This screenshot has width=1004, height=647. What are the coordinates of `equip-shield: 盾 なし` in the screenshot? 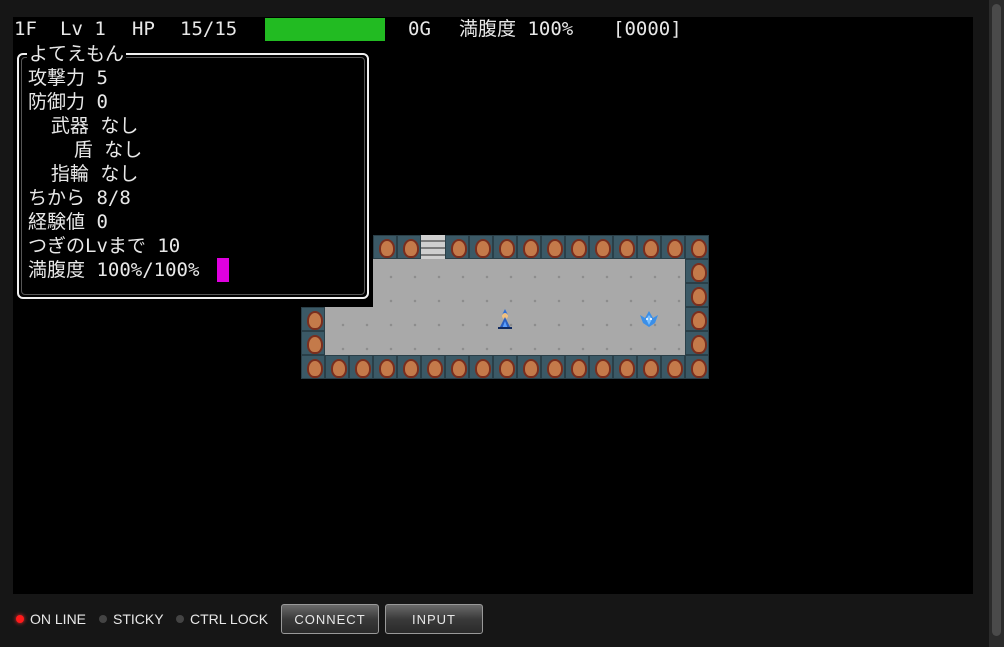 It's located at (85, 150).